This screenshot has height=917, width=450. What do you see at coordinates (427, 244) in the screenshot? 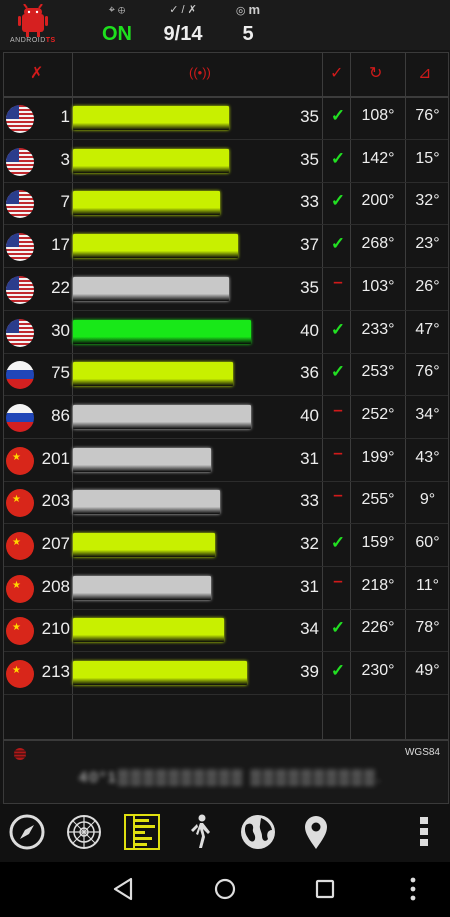
I see `elevation-value: 23°` at bounding box center [427, 244].